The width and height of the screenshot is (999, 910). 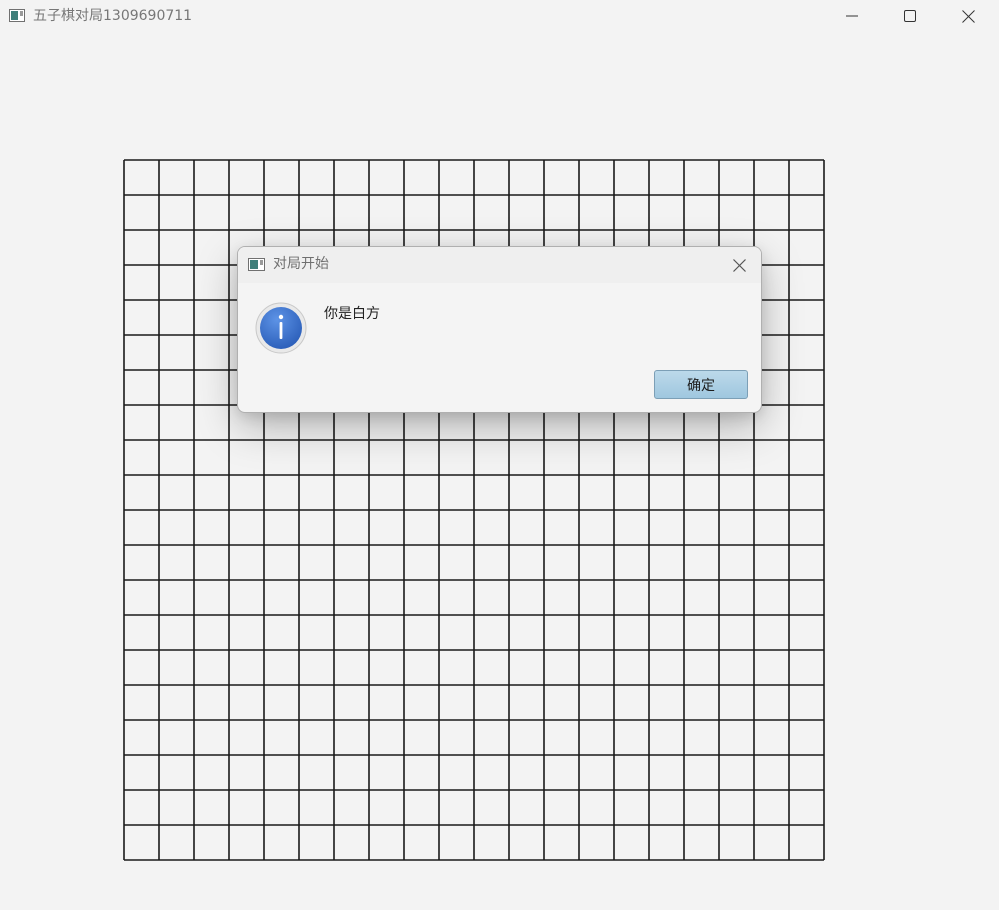 What do you see at coordinates (701, 384) in the screenshot?
I see `ok-button: 确定` at bounding box center [701, 384].